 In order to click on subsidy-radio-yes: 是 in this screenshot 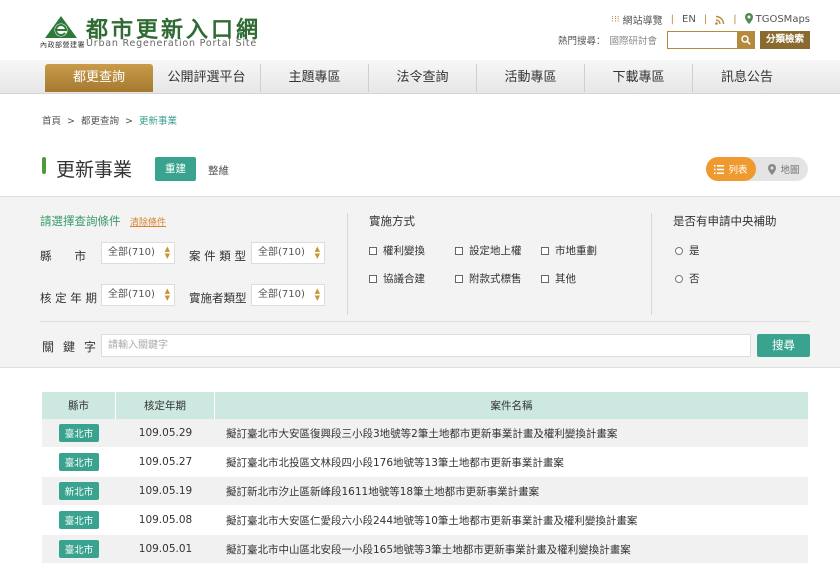, I will do `click(687, 250)`.